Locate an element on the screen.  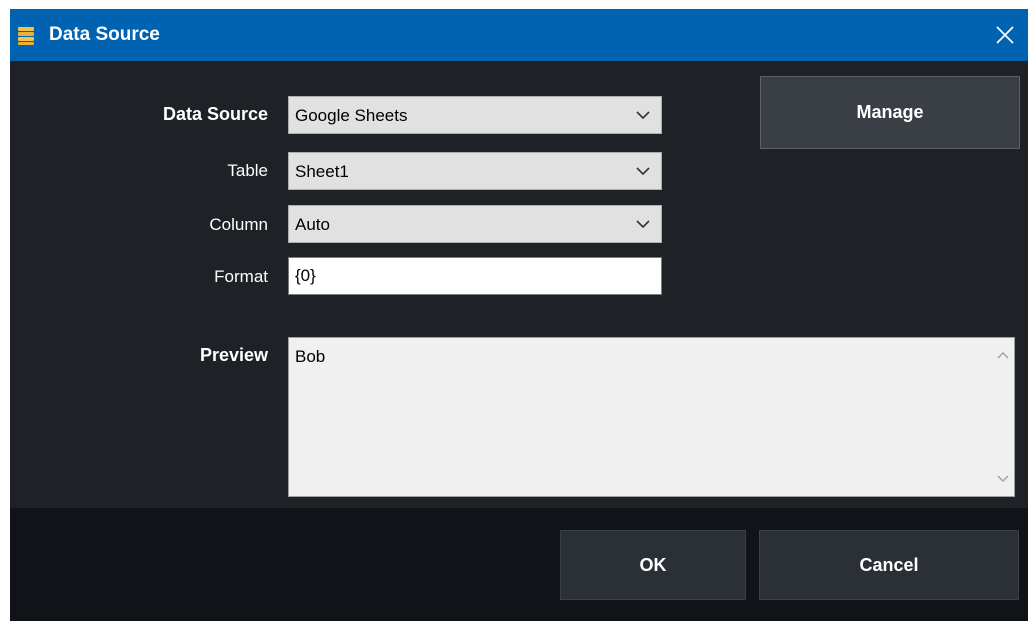
format-label: Format is located at coordinates (241, 276).